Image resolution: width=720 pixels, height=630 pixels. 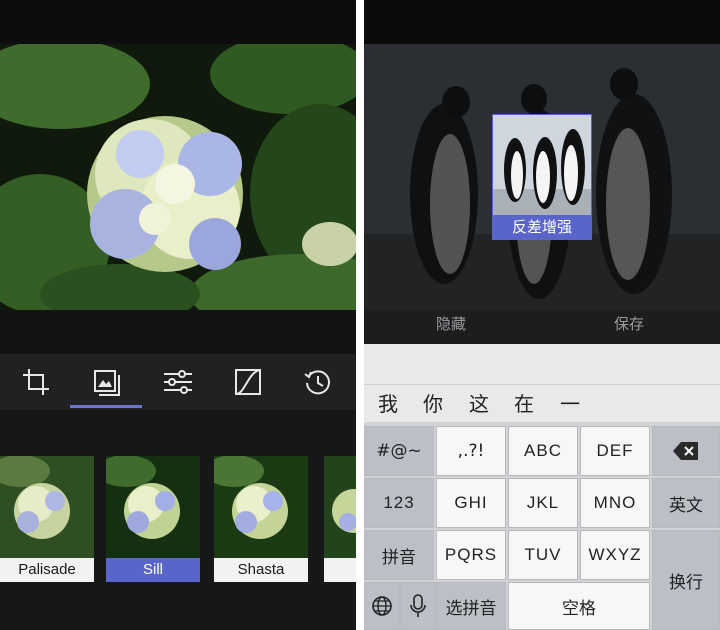 I want to click on crop-icon, so click(x=36, y=382).